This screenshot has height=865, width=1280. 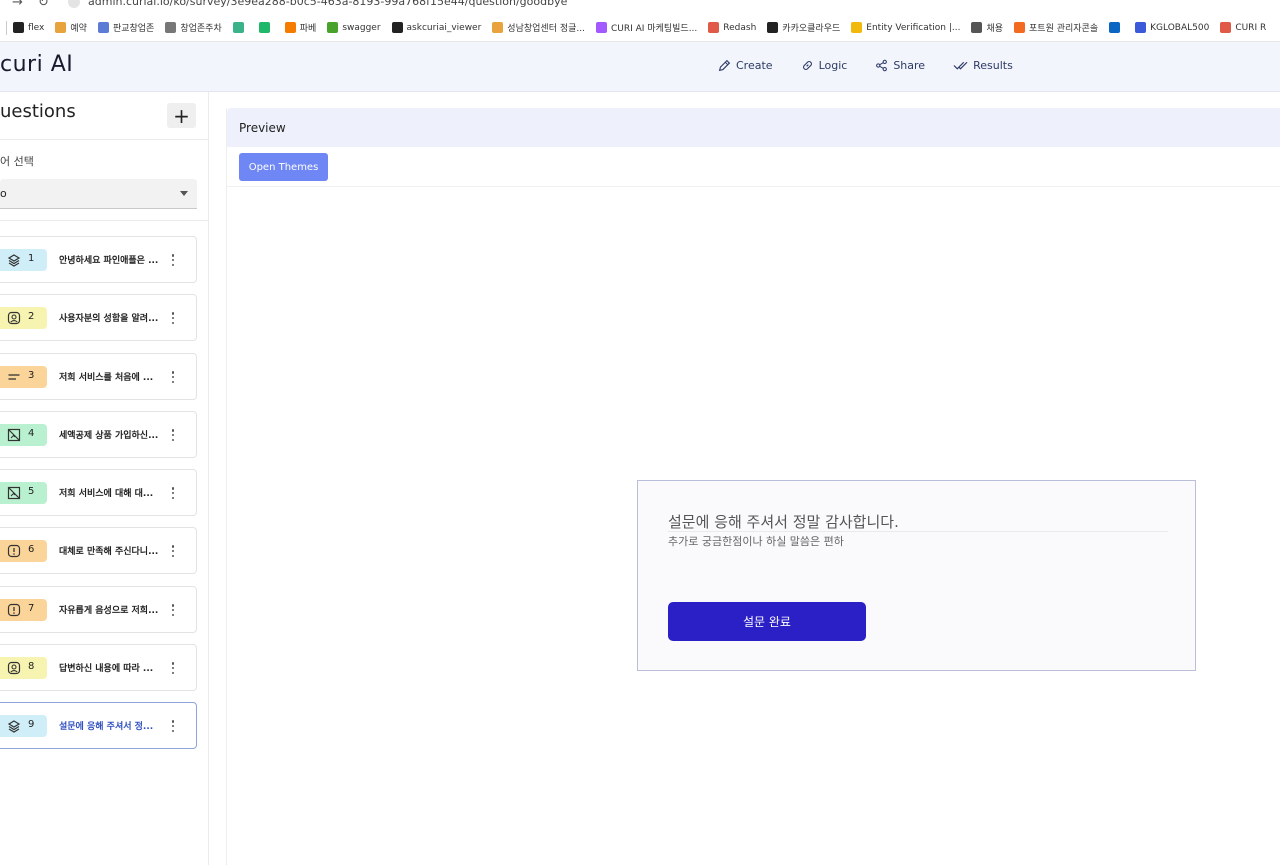 What do you see at coordinates (300, 27) in the screenshot?
I see `bookmark-item: 파베` at bounding box center [300, 27].